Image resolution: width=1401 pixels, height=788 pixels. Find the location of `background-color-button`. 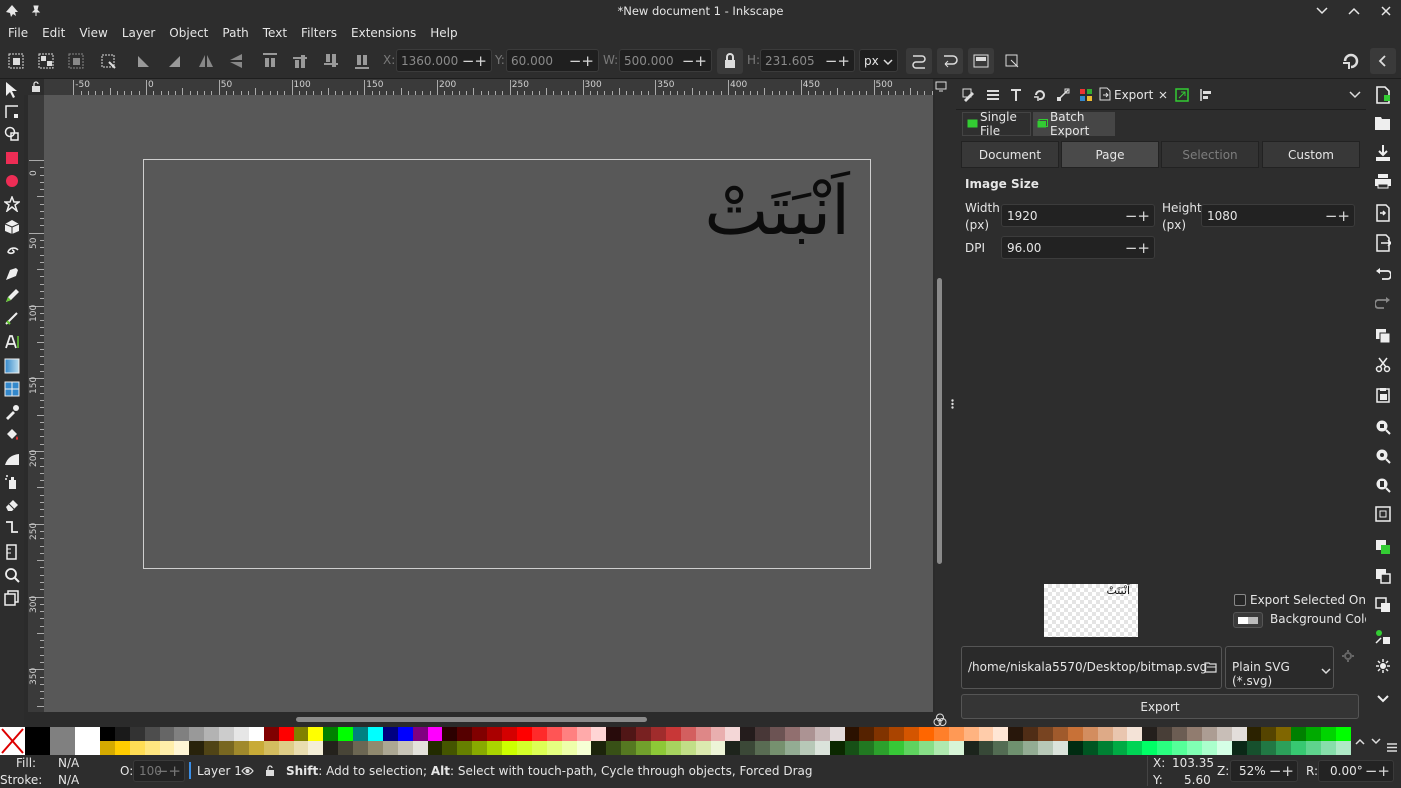

background-color-button is located at coordinates (1248, 620).